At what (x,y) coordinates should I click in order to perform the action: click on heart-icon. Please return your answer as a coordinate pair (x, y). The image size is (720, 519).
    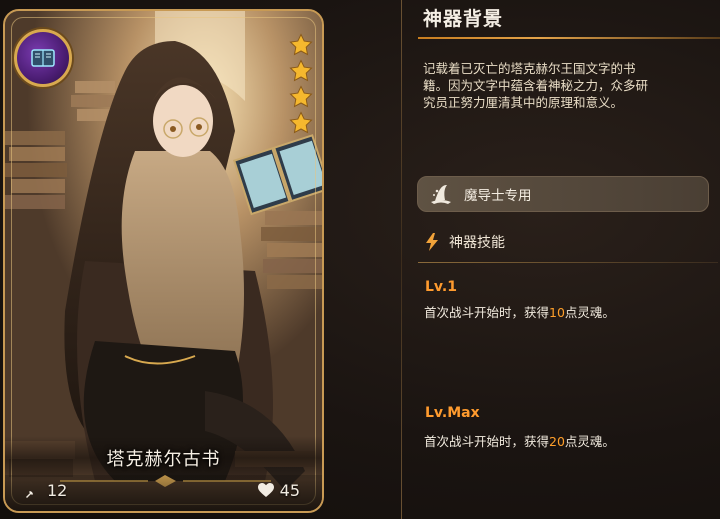
    Looking at the image, I should click on (265, 490).